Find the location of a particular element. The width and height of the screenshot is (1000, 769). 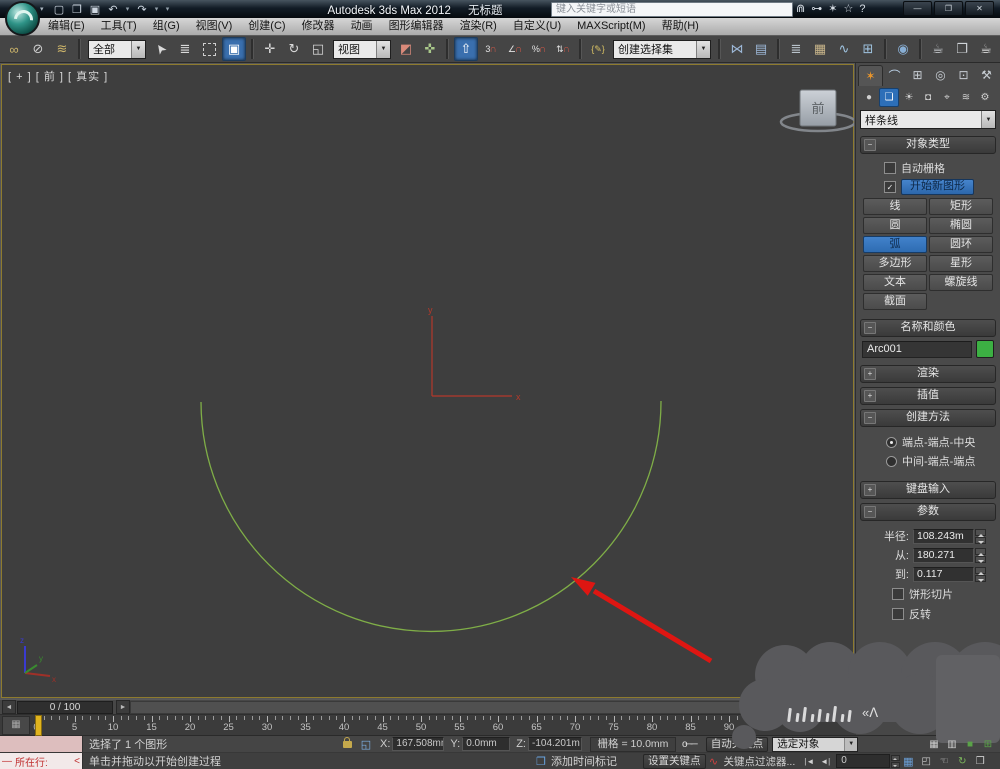

z-coord-field: -104.201m is located at coordinates (554, 744).